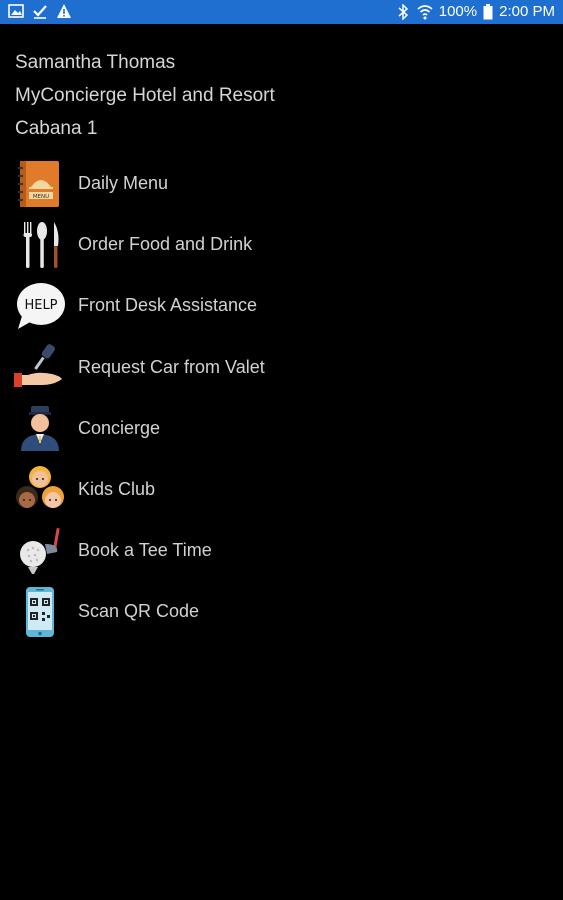  I want to click on check-icon, so click(40, 12).